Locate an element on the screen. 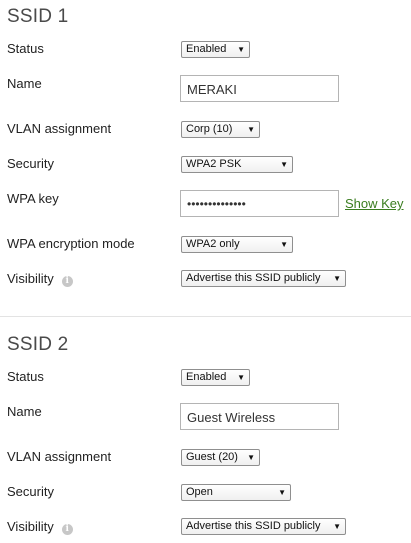  ssid-1-visibility-text: Visibility is located at coordinates (30, 278).